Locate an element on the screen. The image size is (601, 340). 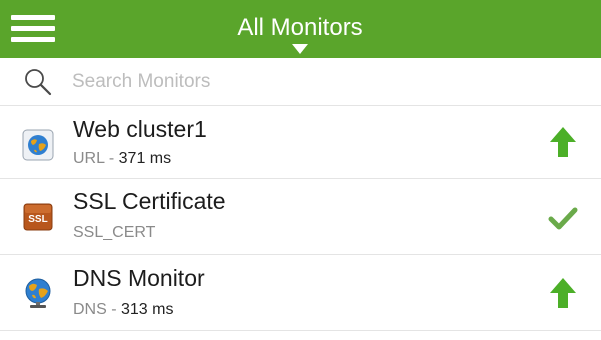
monitor-details: SSL_CERT is located at coordinates (114, 233).